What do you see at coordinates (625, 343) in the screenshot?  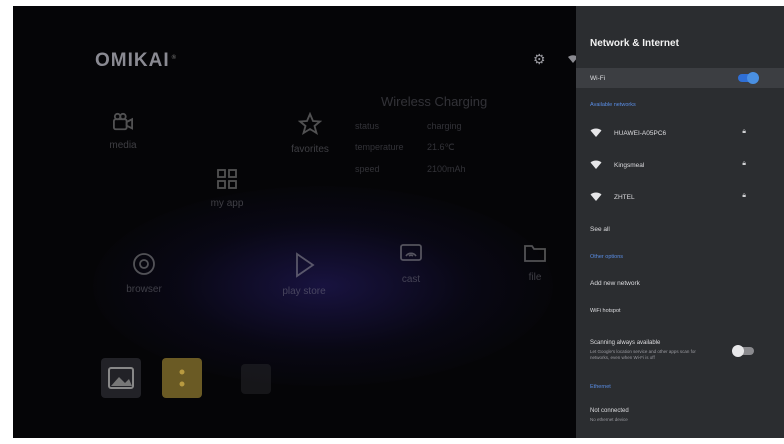 I see `scanning-label: Scanning always available` at bounding box center [625, 343].